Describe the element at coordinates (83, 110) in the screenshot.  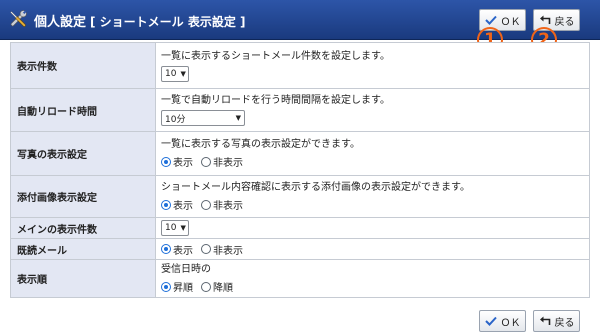
I see `auto-reload-label: 自動リロード時間` at that location.